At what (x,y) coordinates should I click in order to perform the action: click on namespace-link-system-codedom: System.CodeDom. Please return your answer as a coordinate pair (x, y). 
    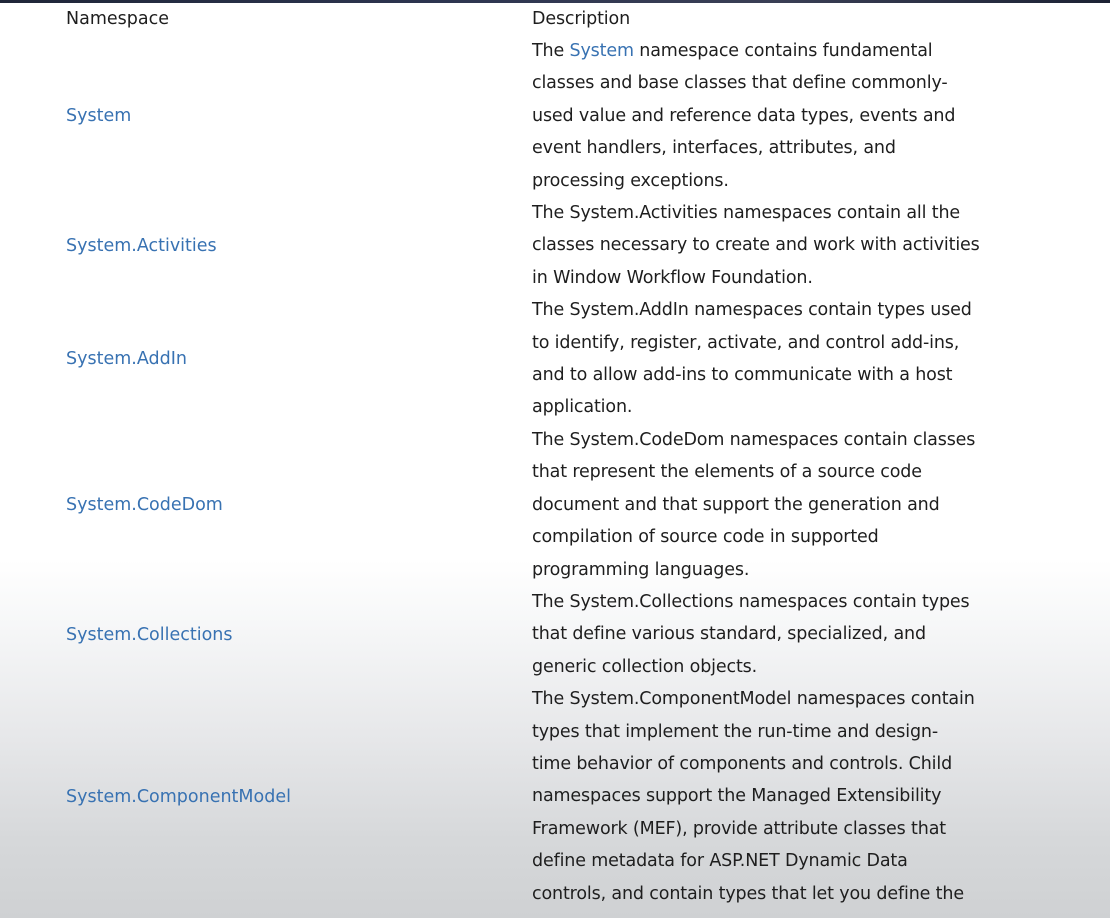
    Looking at the image, I should click on (144, 505).